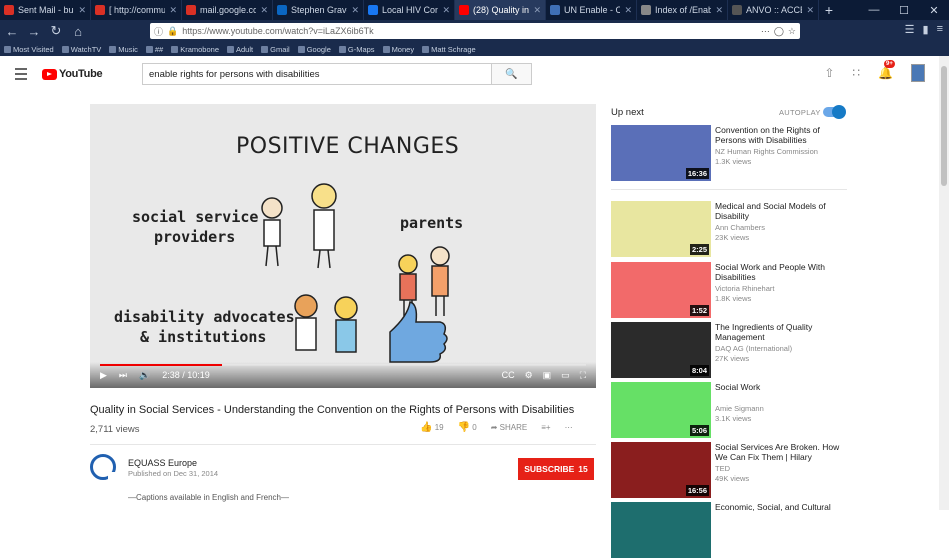  What do you see at coordinates (940, 29) in the screenshot?
I see `menu-icon: ≡` at bounding box center [940, 29].